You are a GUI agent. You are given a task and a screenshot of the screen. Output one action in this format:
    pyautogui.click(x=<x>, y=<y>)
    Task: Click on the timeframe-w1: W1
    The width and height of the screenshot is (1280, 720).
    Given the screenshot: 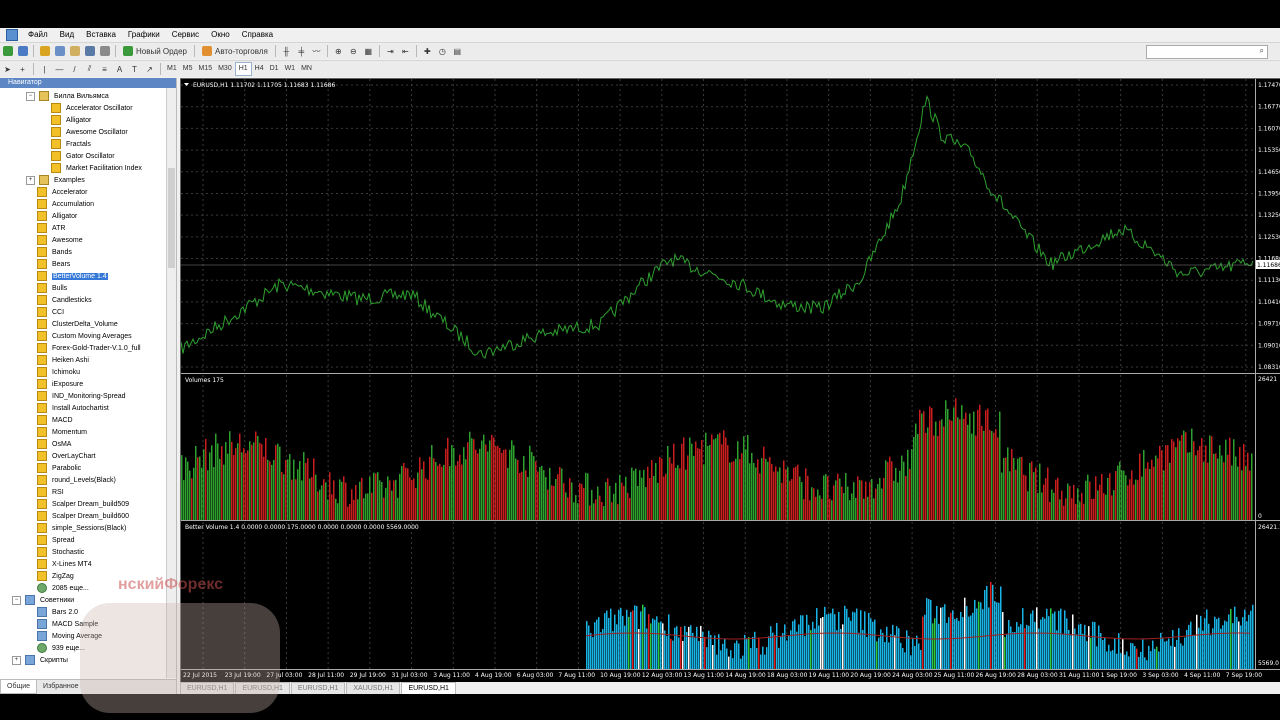 What is the action you would take?
    pyautogui.click(x=290, y=69)
    